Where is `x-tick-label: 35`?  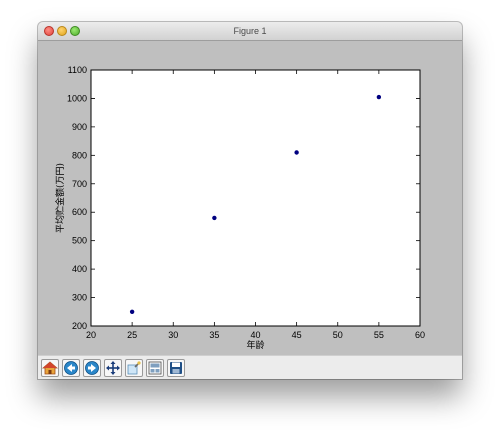
x-tick-label: 35 is located at coordinates (214, 335).